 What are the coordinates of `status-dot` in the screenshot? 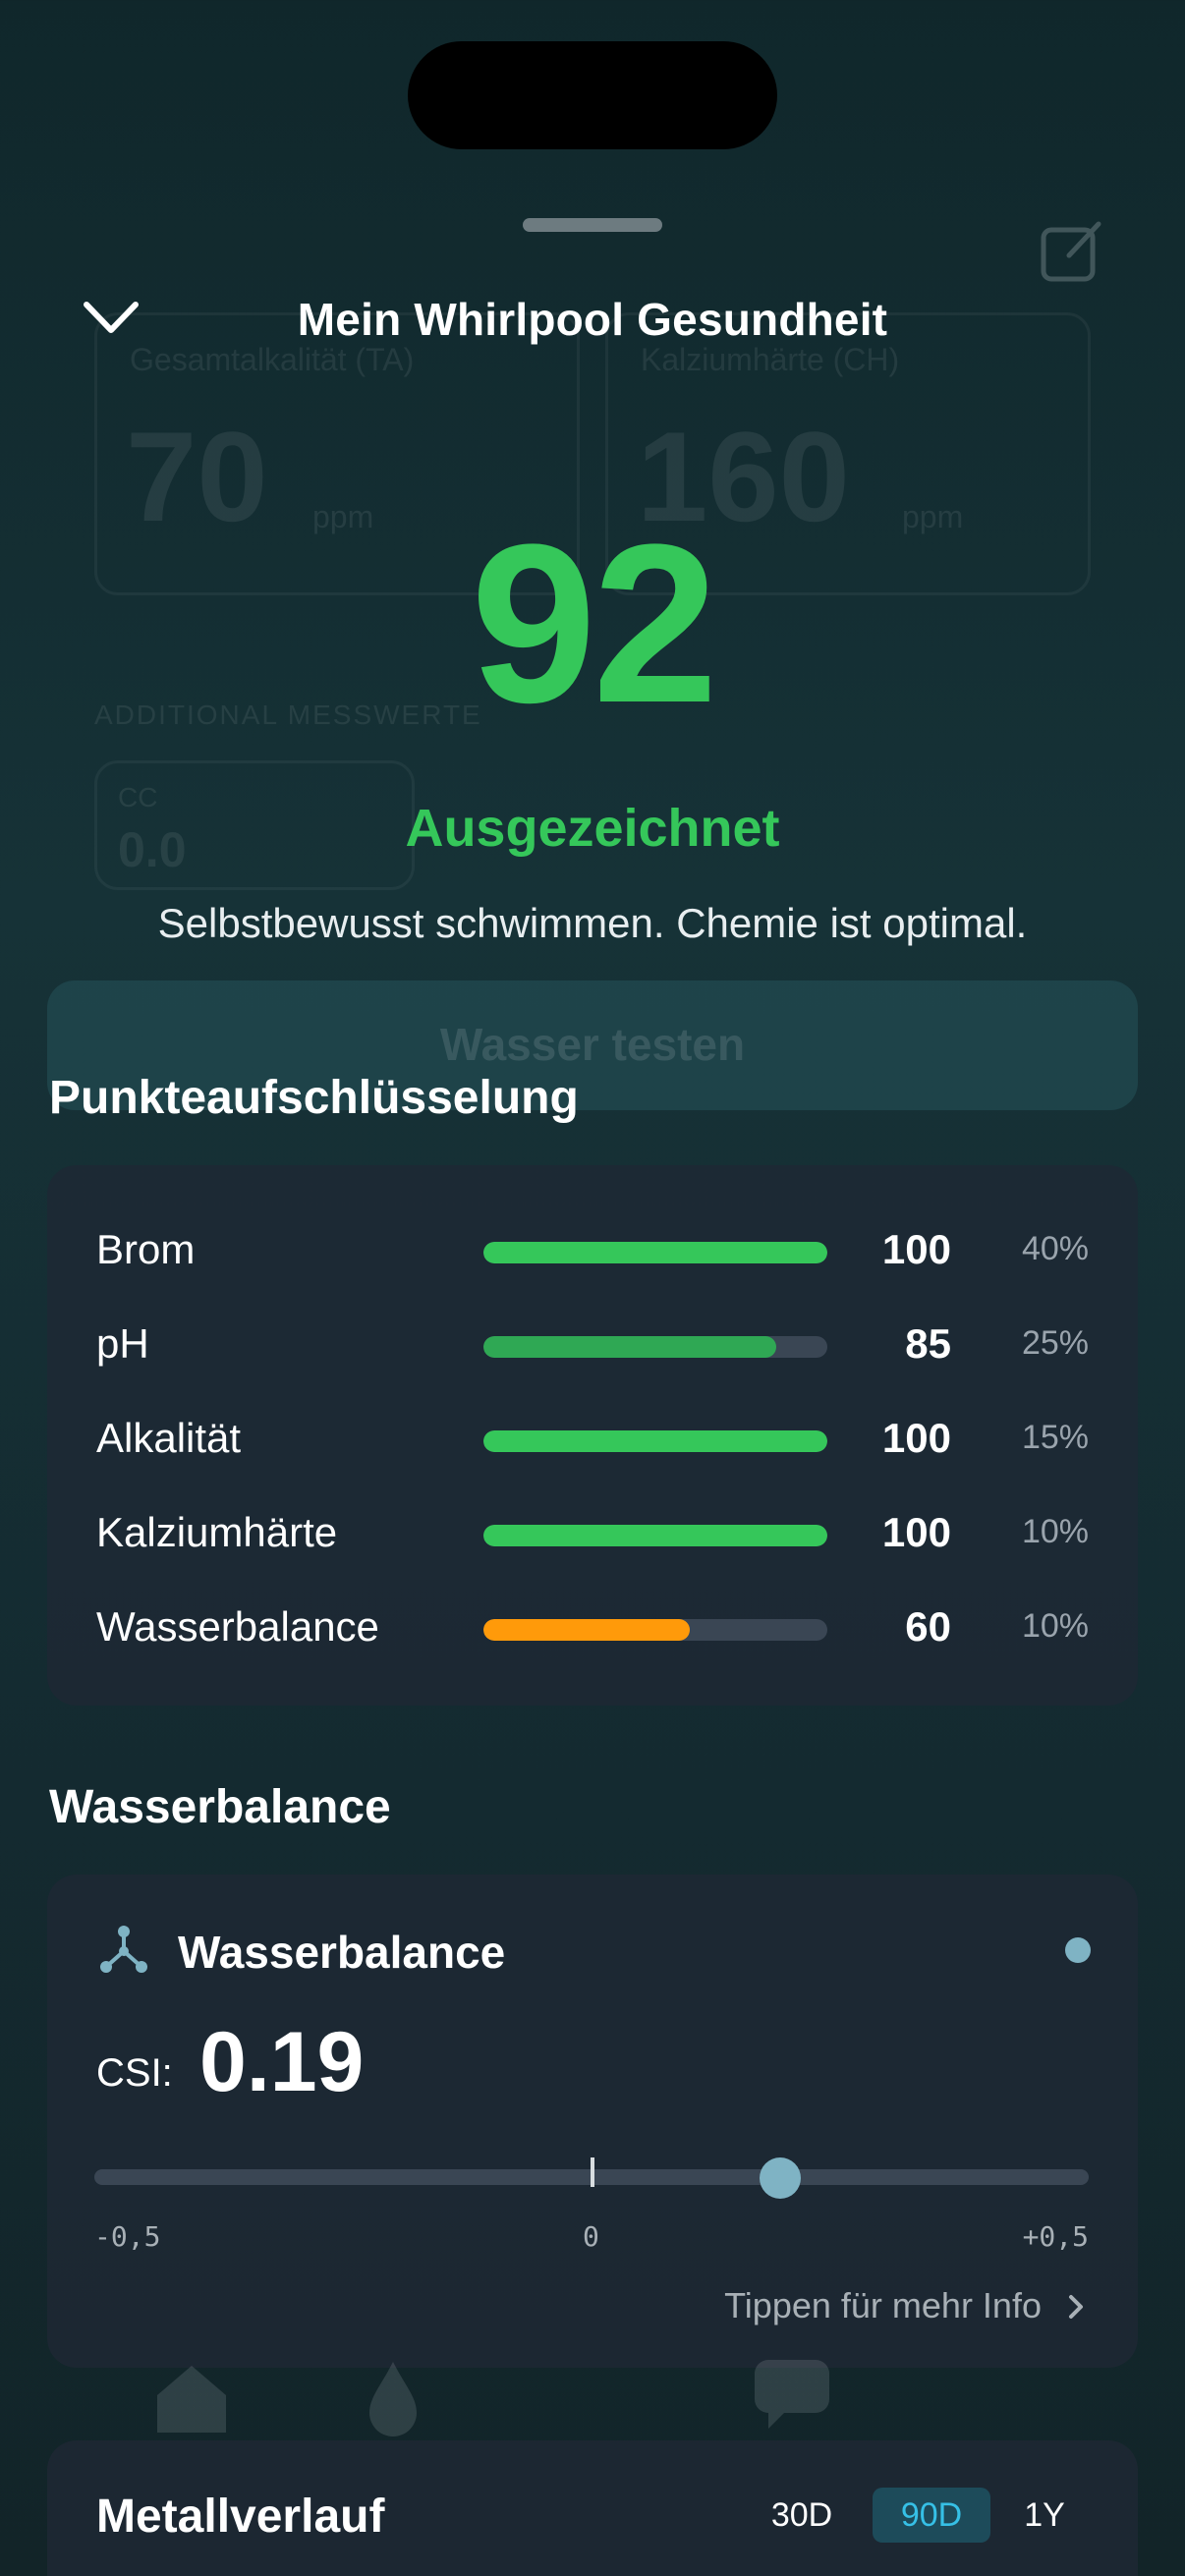 It's located at (1078, 1950).